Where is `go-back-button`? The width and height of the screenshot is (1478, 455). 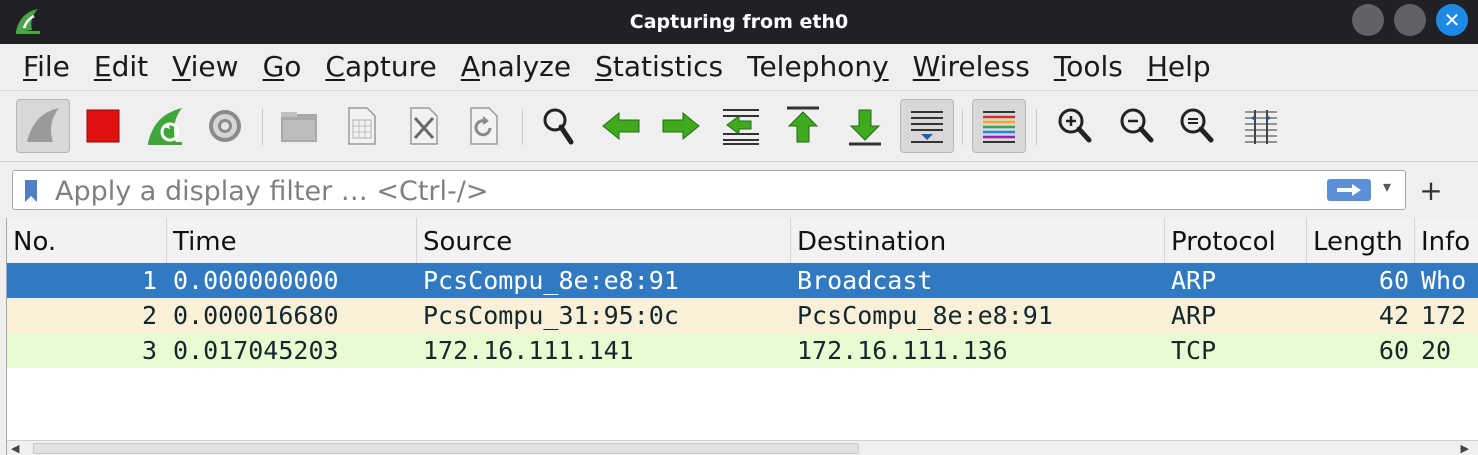 go-back-button is located at coordinates (621, 126).